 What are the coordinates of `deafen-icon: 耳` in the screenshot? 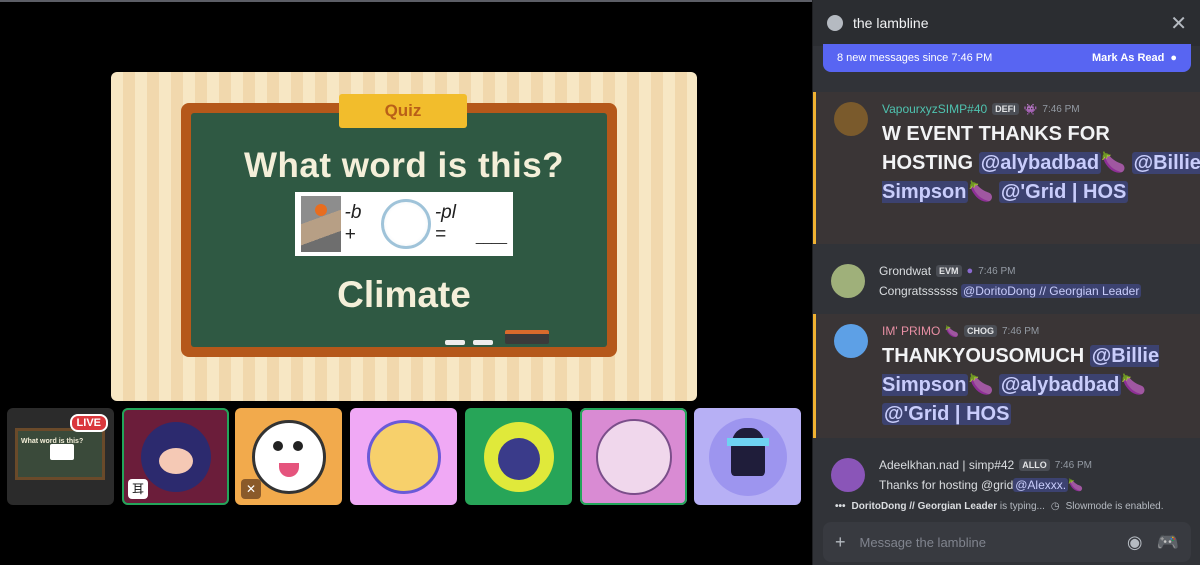 It's located at (138, 489).